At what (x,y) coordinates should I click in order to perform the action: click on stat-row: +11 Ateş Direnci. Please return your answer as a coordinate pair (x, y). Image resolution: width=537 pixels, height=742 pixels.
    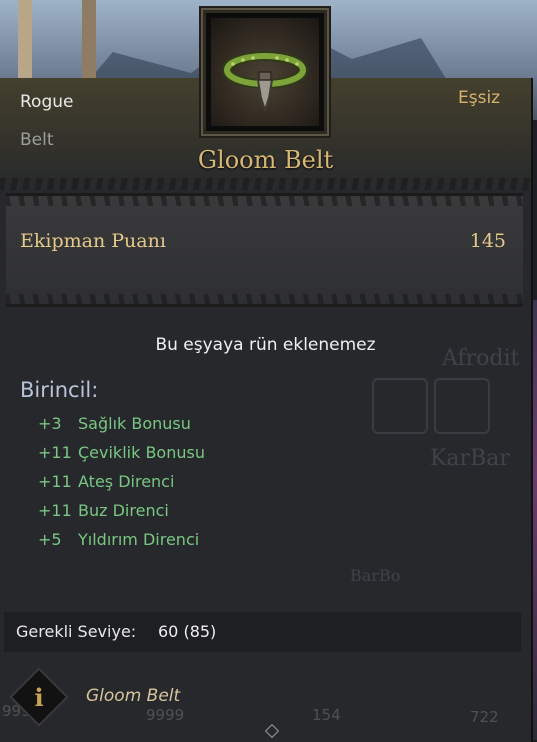
    Looking at the image, I should click on (121, 486).